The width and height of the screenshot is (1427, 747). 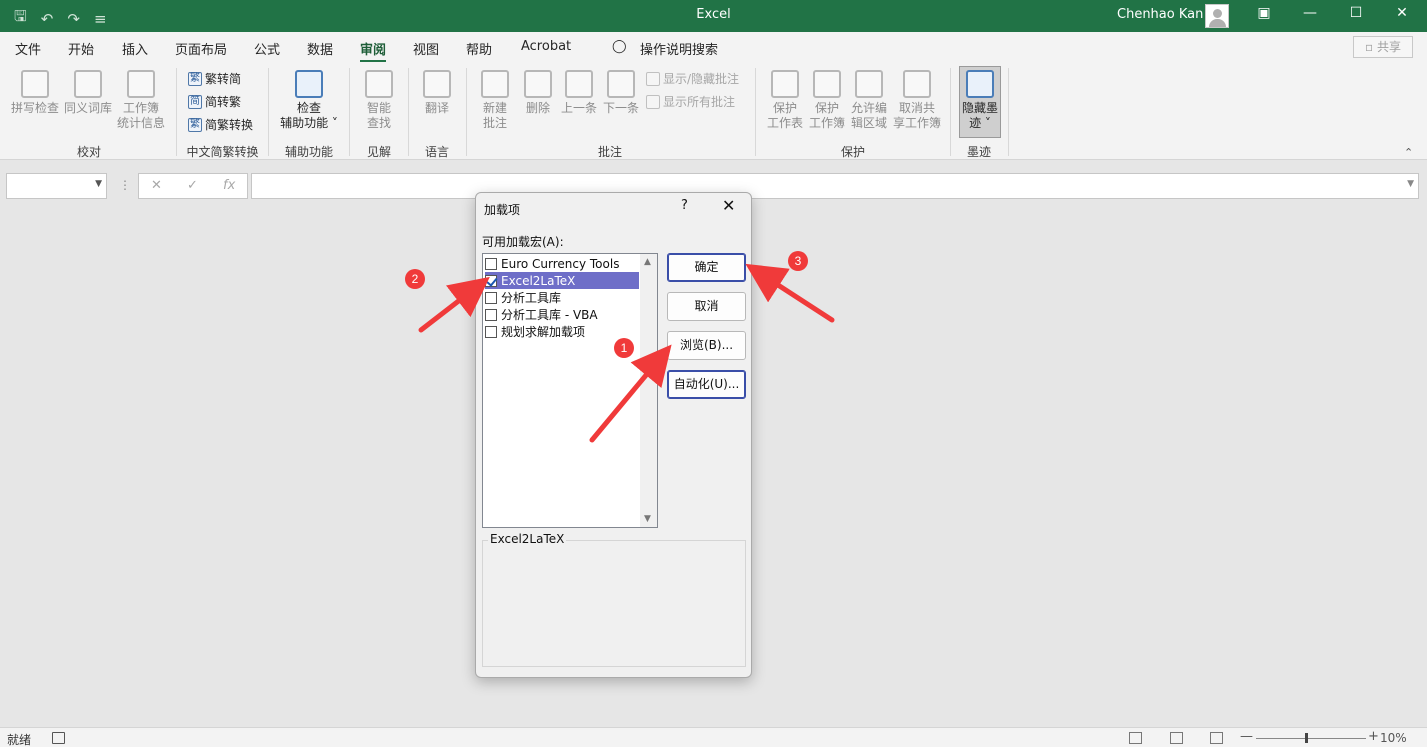 I want to click on page-break-view-icon, so click(x=1216, y=738).